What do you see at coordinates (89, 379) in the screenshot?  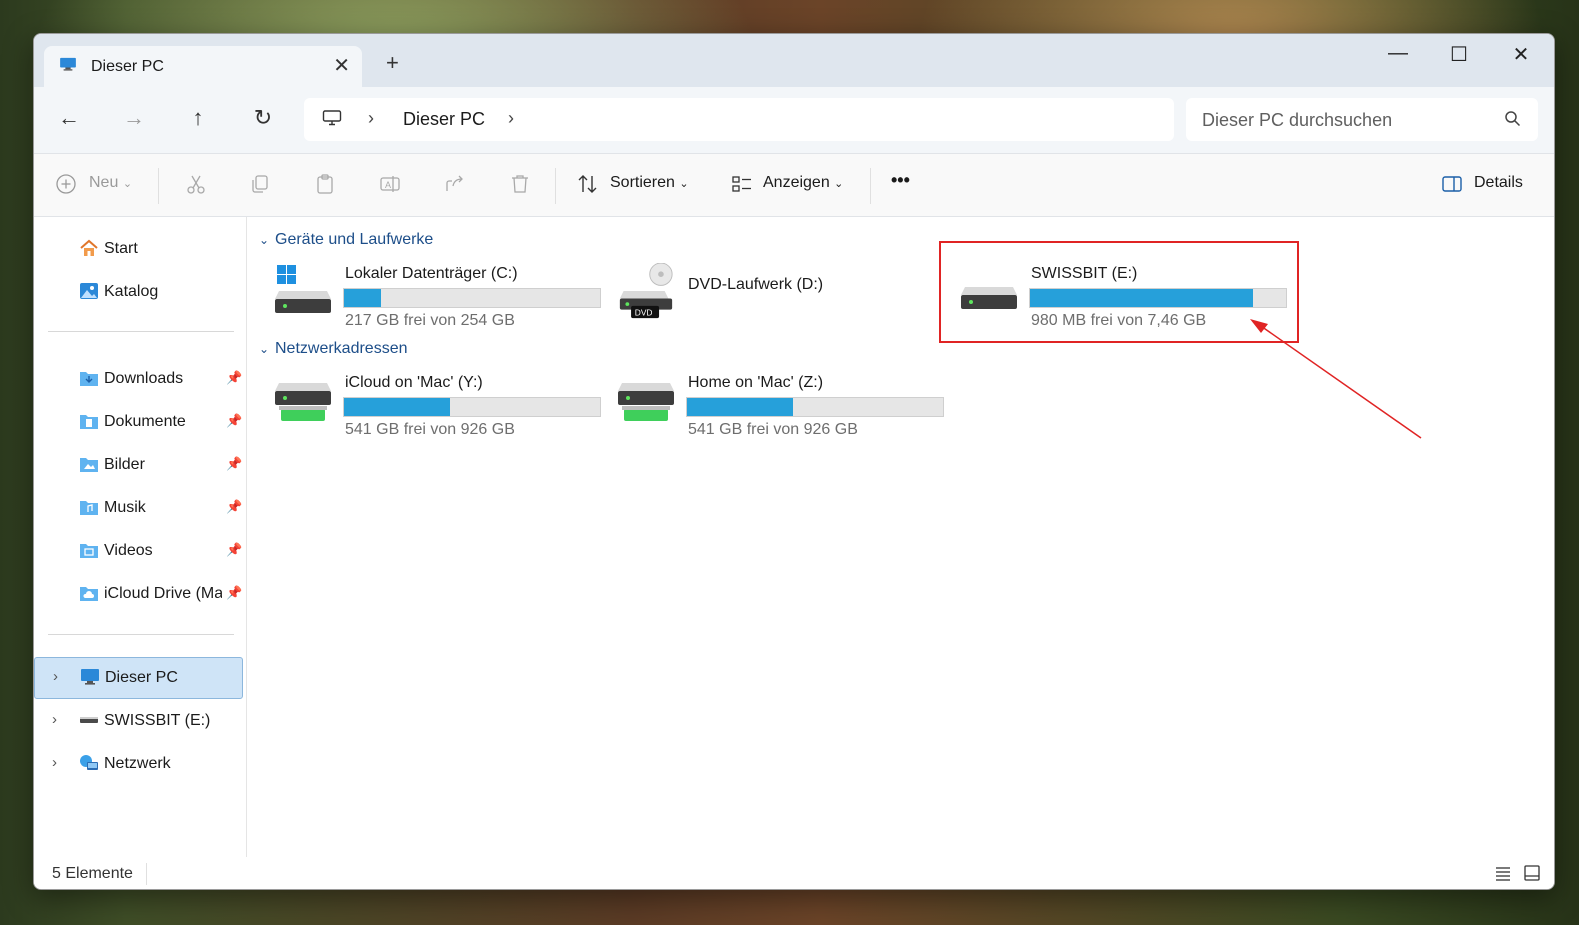 I see `downloads-folder-icon` at bounding box center [89, 379].